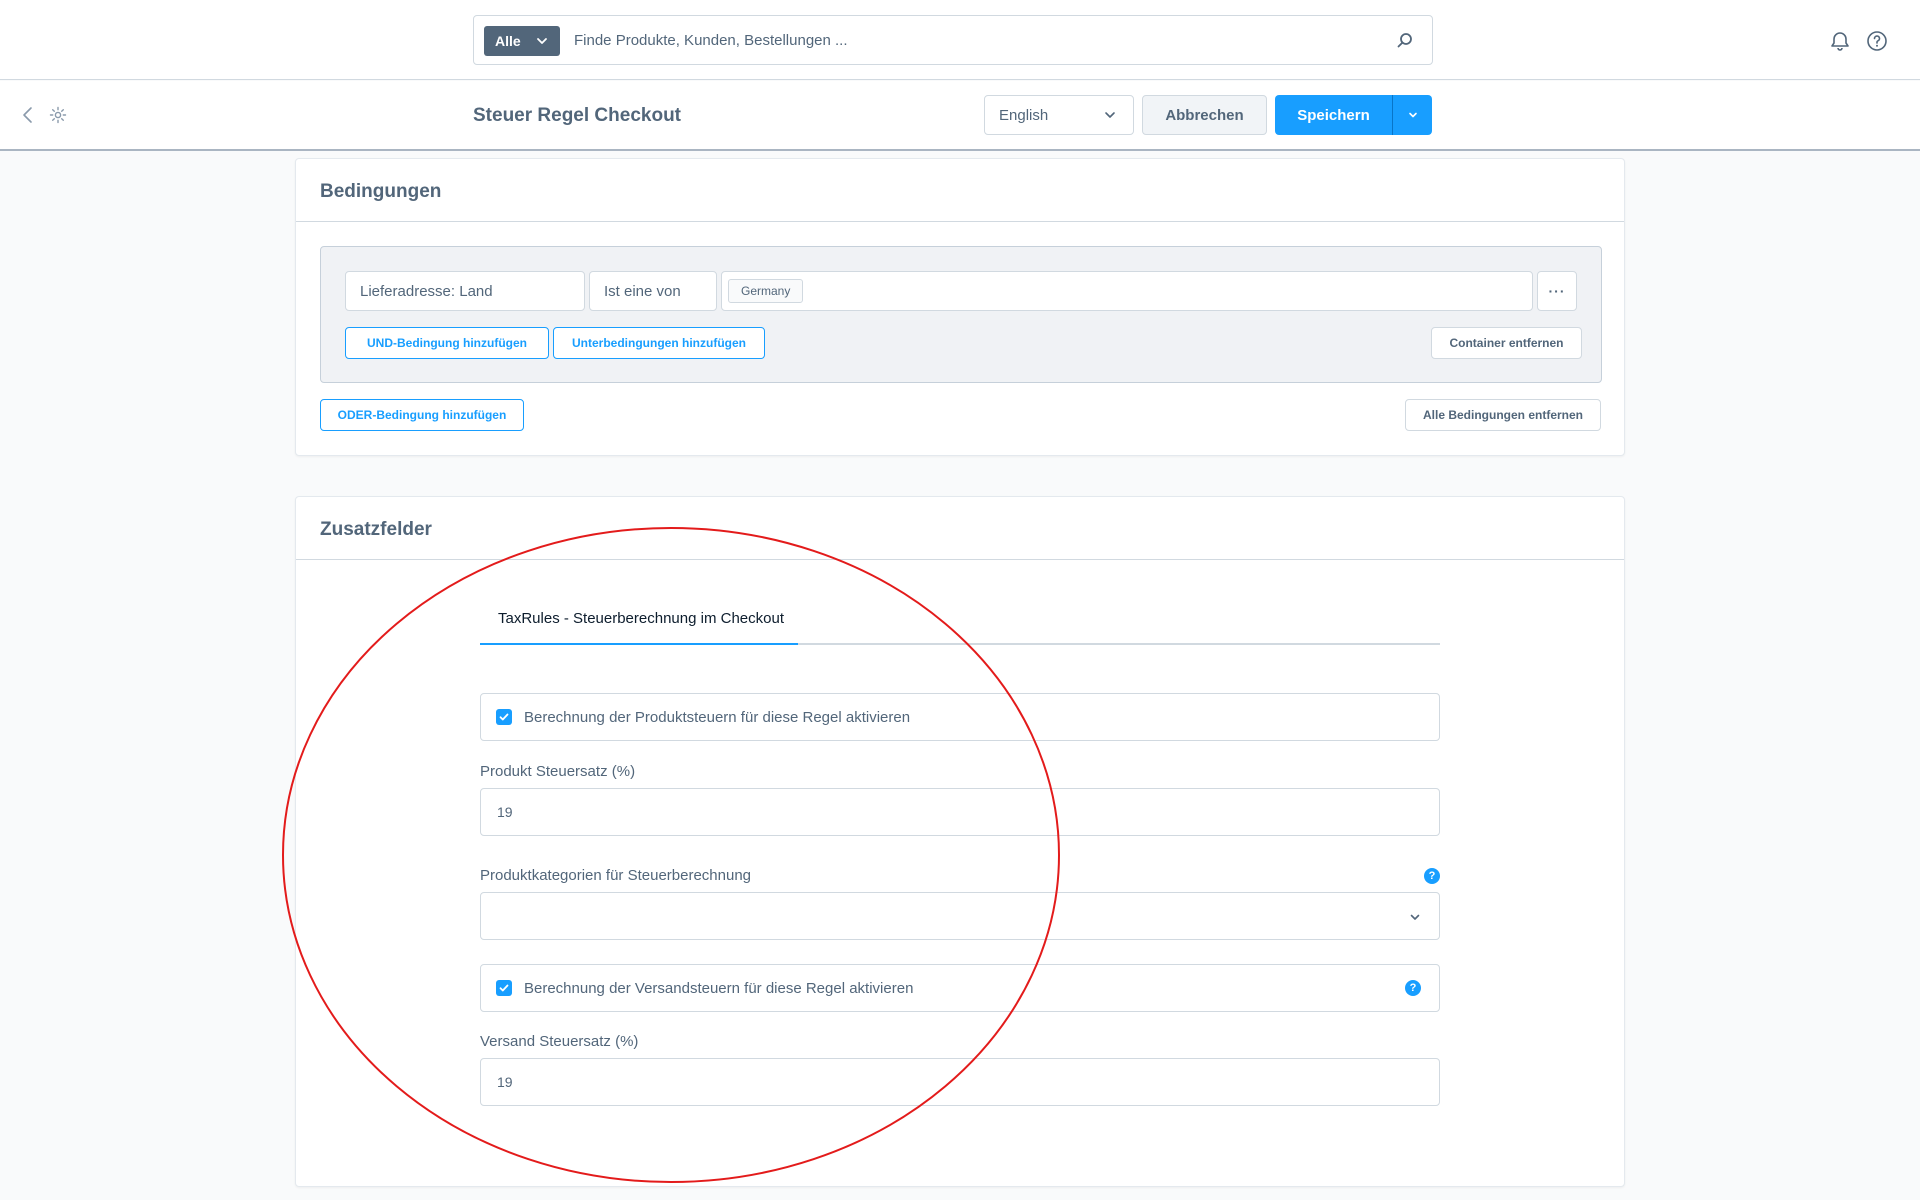  What do you see at coordinates (766, 291) in the screenshot?
I see `value-tag: Germany` at bounding box center [766, 291].